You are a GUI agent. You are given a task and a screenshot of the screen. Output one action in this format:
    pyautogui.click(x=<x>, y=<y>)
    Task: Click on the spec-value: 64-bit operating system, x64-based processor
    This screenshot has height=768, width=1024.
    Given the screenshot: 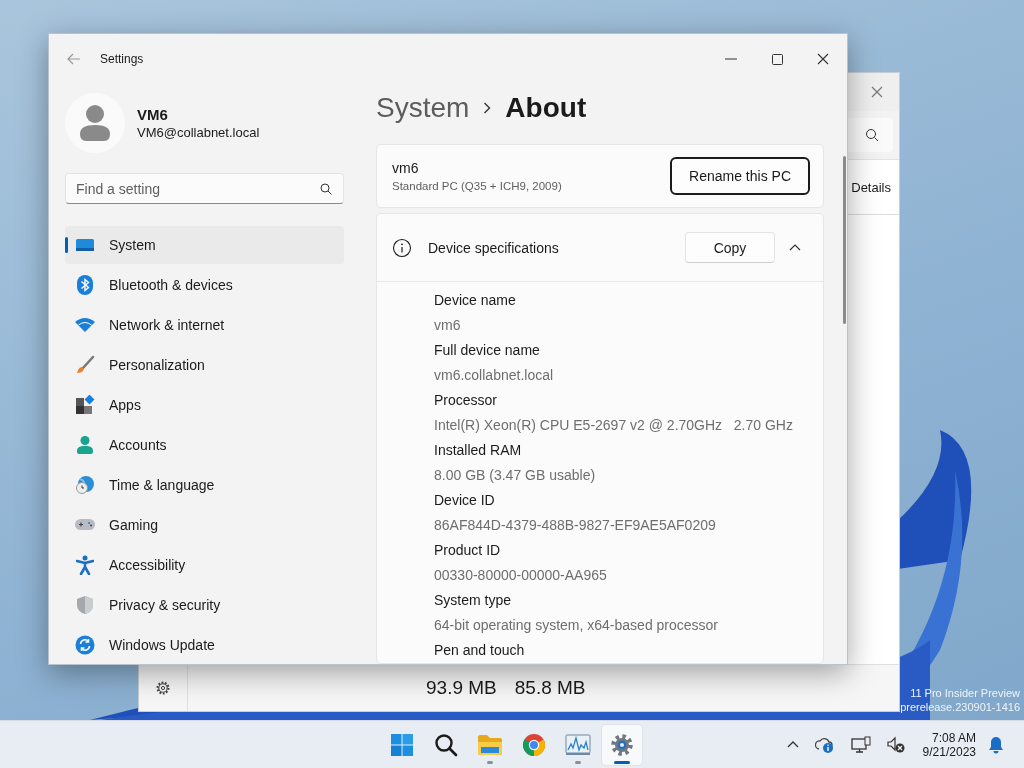 What is the action you would take?
    pyautogui.click(x=577, y=625)
    